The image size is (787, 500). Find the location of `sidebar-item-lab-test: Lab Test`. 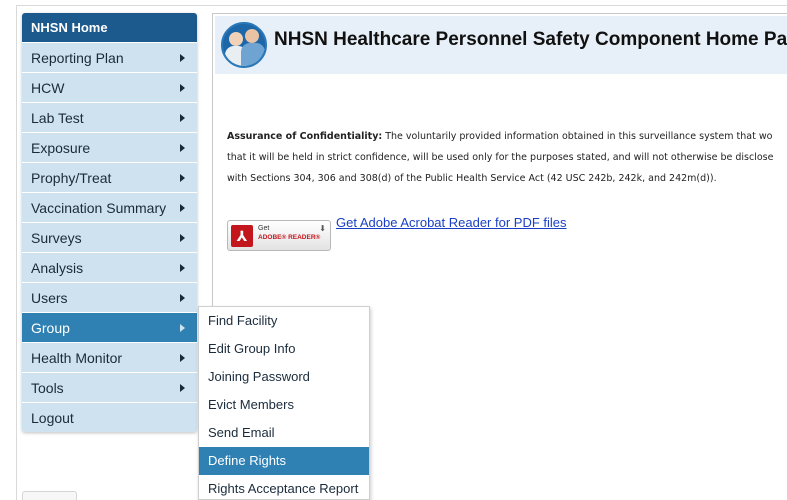

sidebar-item-lab-test: Lab Test is located at coordinates (109, 117).